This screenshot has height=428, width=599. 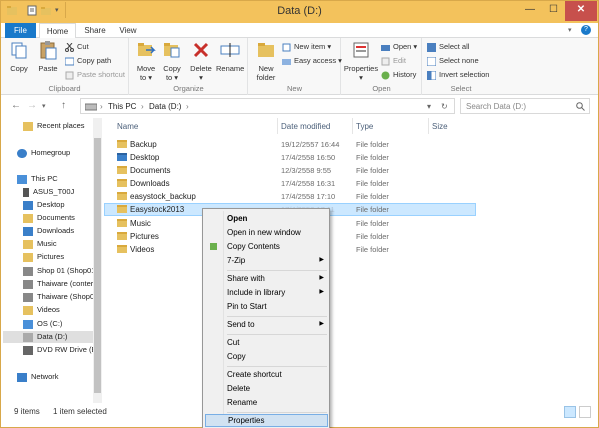 What do you see at coordinates (444, 106) in the screenshot?
I see `refresh-icon: ↻` at bounding box center [444, 106].